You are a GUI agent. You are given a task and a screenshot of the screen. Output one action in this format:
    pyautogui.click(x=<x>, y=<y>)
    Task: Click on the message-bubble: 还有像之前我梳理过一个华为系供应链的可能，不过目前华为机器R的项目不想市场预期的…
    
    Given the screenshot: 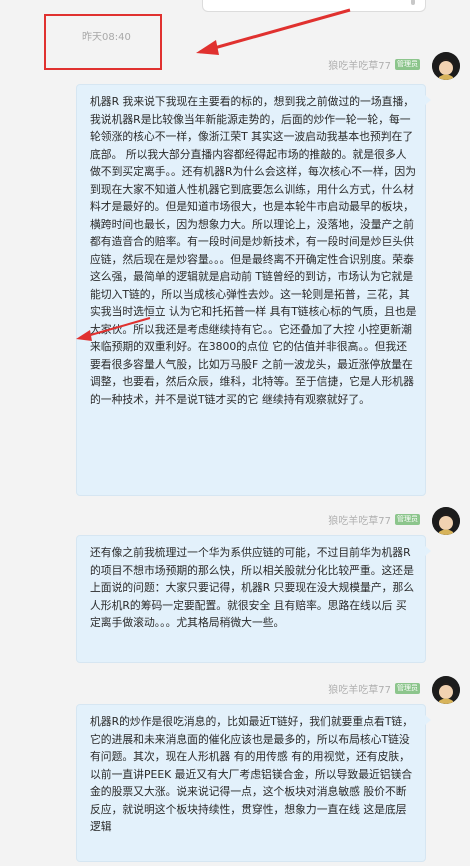 What is the action you would take?
    pyautogui.click(x=253, y=599)
    